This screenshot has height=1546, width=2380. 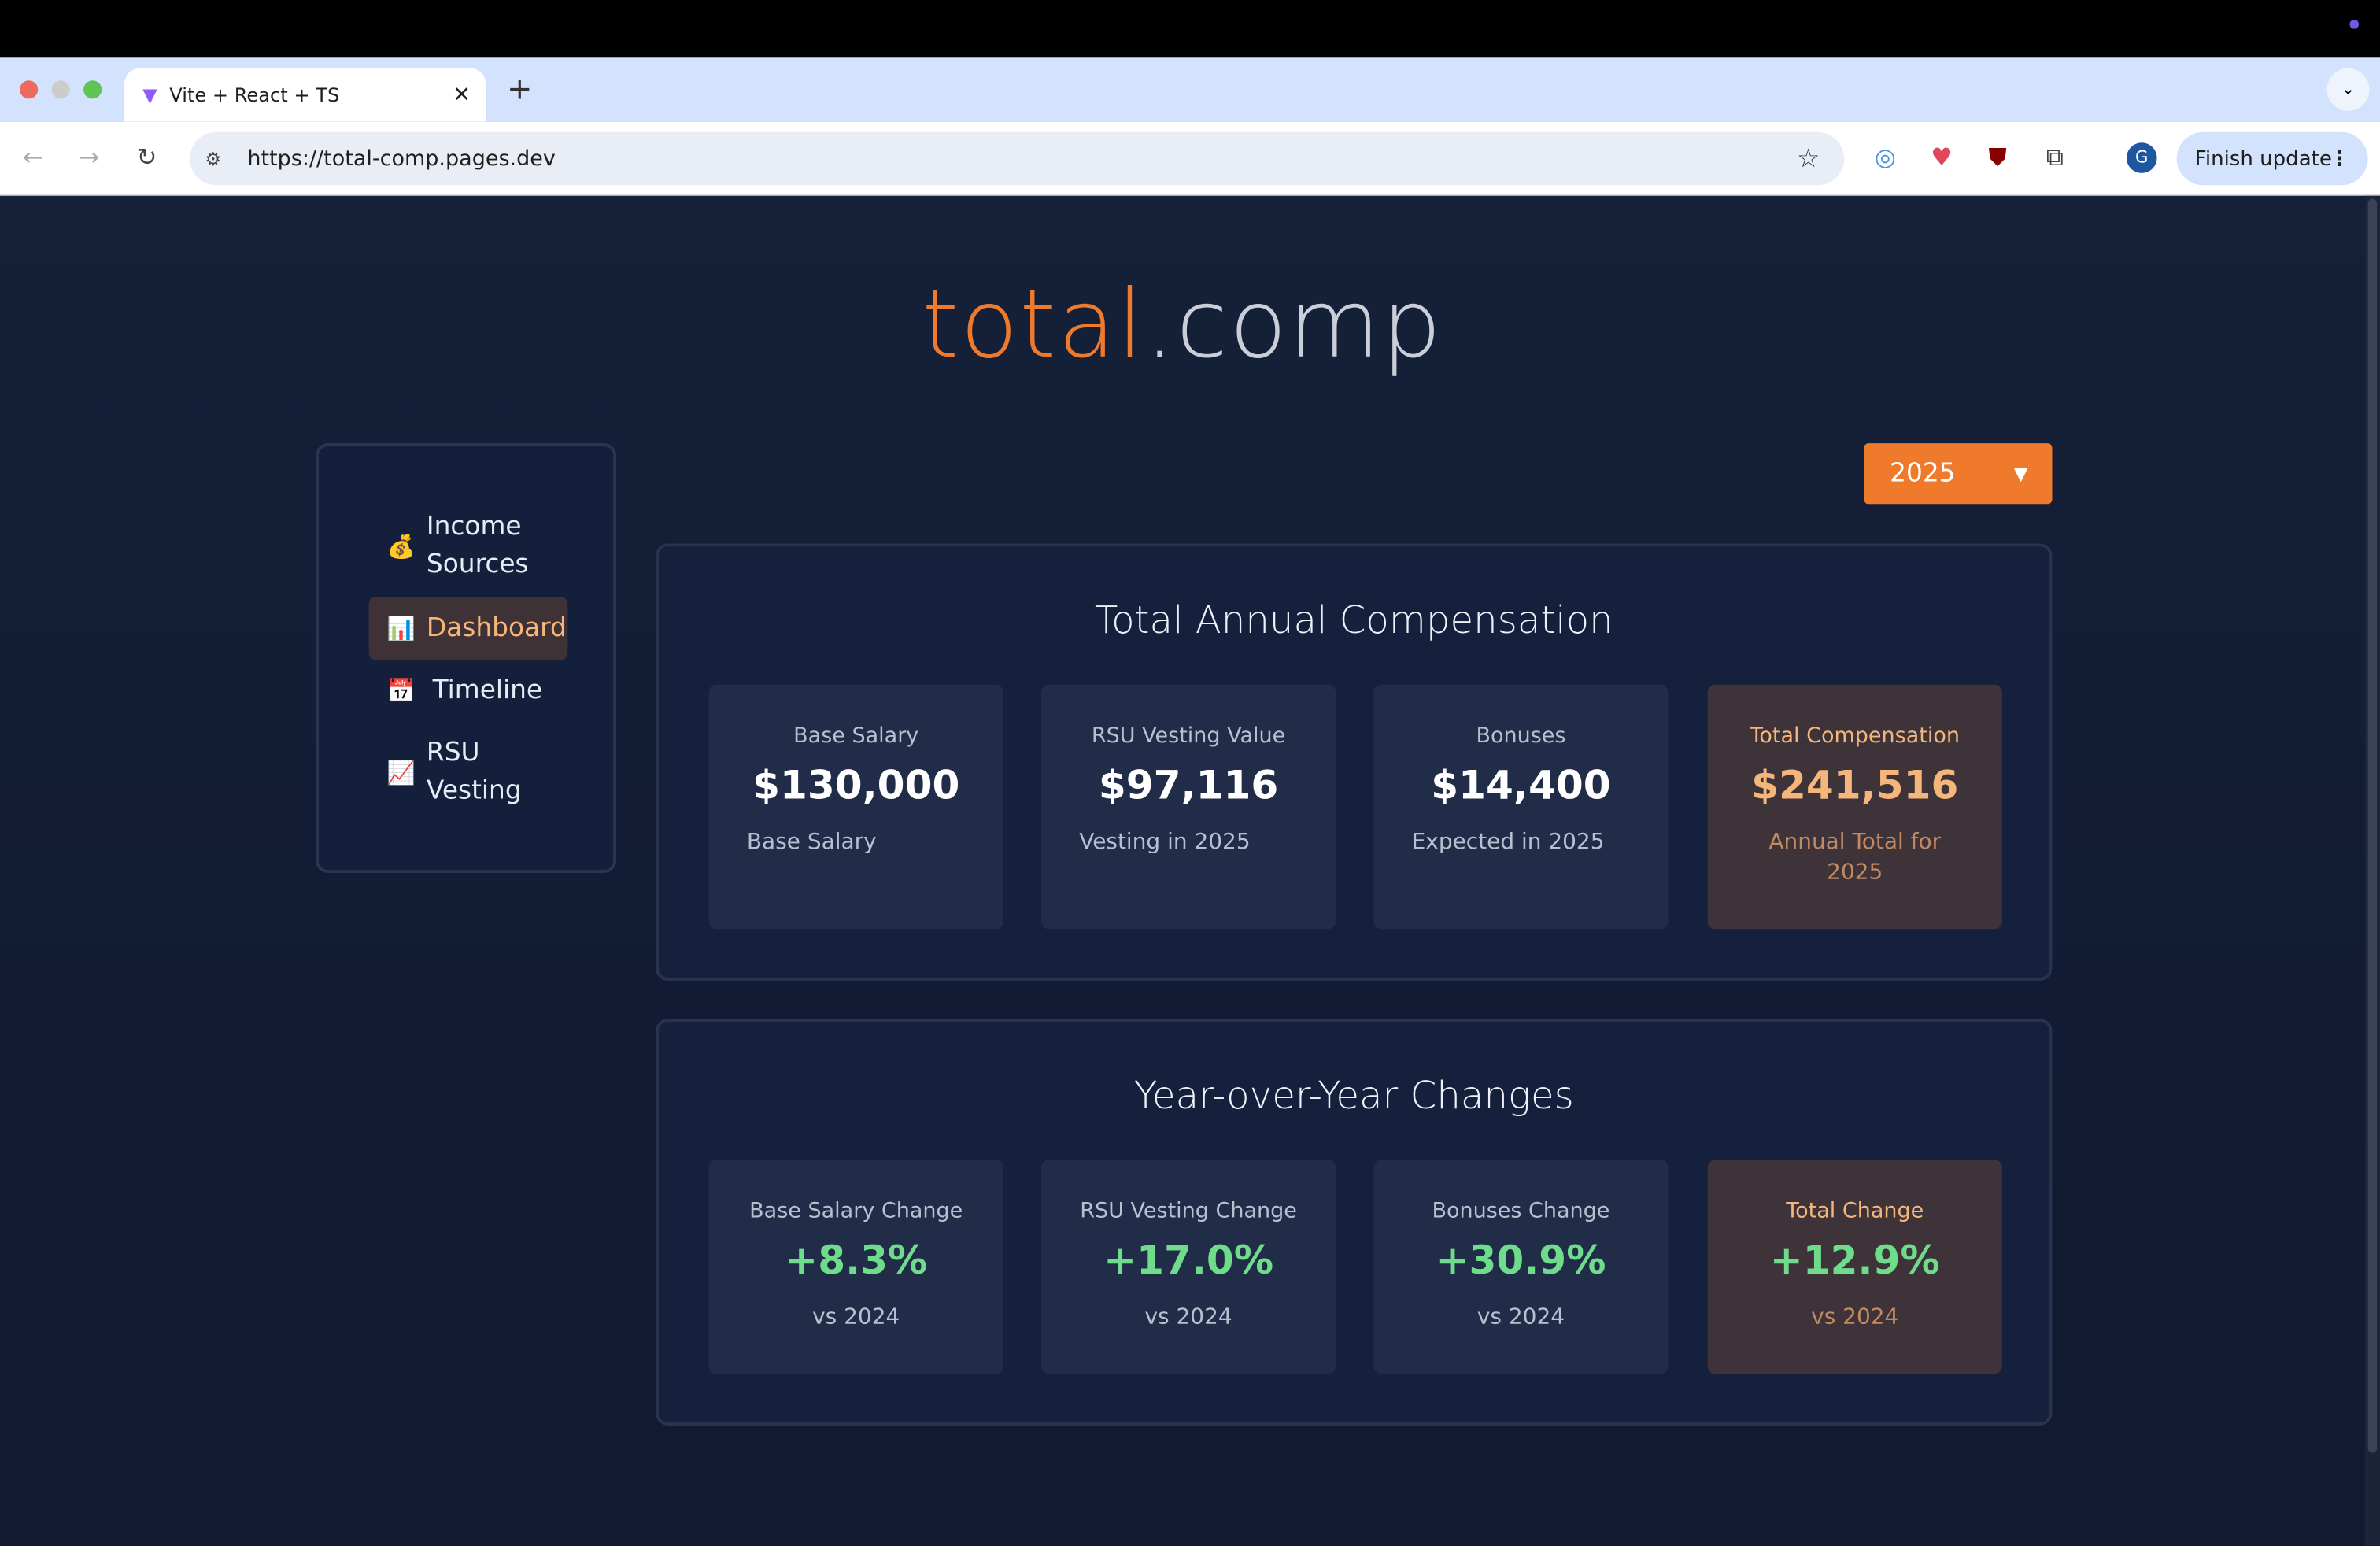 I want to click on year-select: 2025 ▼, so click(x=1959, y=474).